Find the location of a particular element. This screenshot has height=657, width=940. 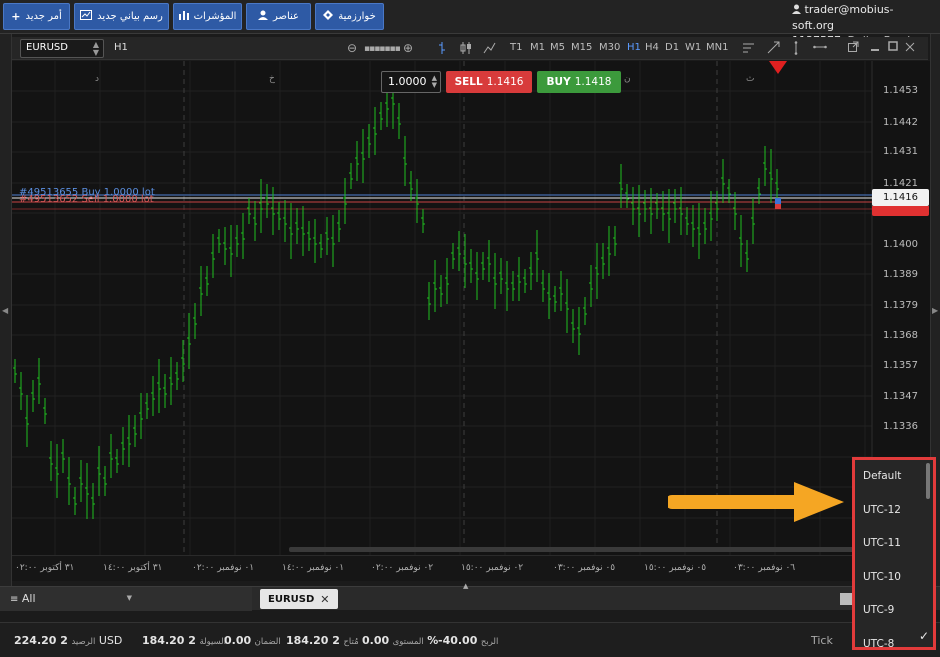

timezone-option-utc-11: UTC-11 is located at coordinates (894, 544).